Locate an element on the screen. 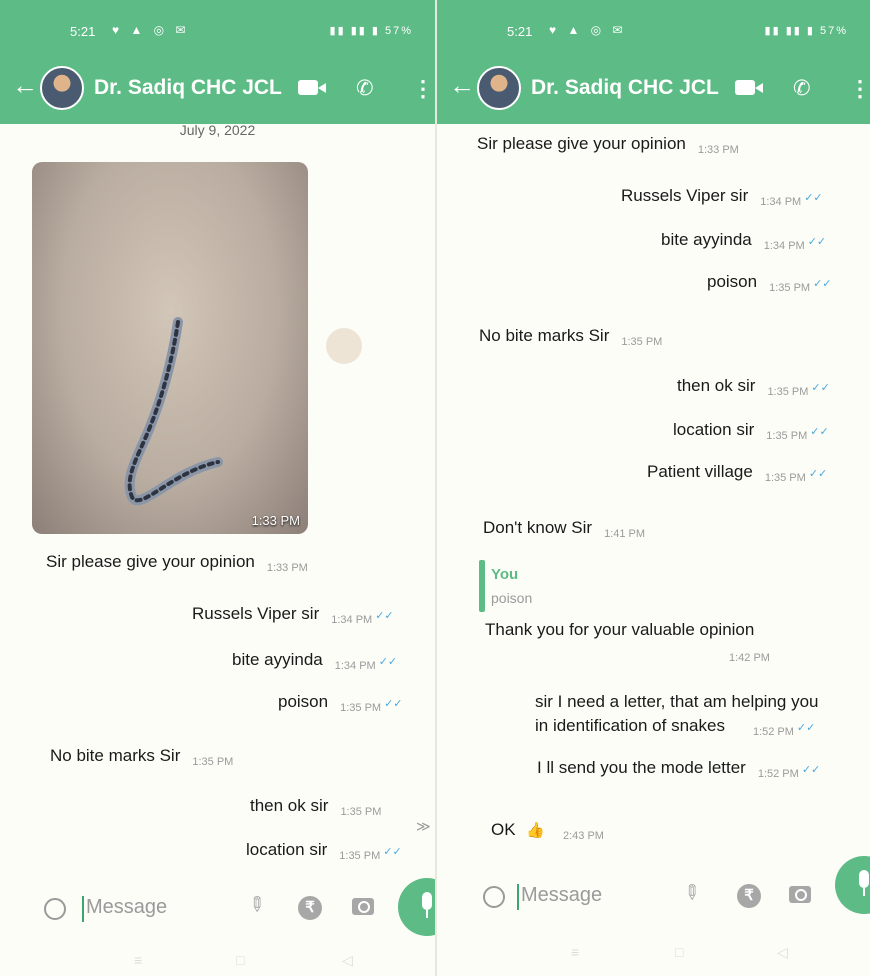 The height and width of the screenshot is (976, 870). message-time: 1:42 PM is located at coordinates (749, 658).